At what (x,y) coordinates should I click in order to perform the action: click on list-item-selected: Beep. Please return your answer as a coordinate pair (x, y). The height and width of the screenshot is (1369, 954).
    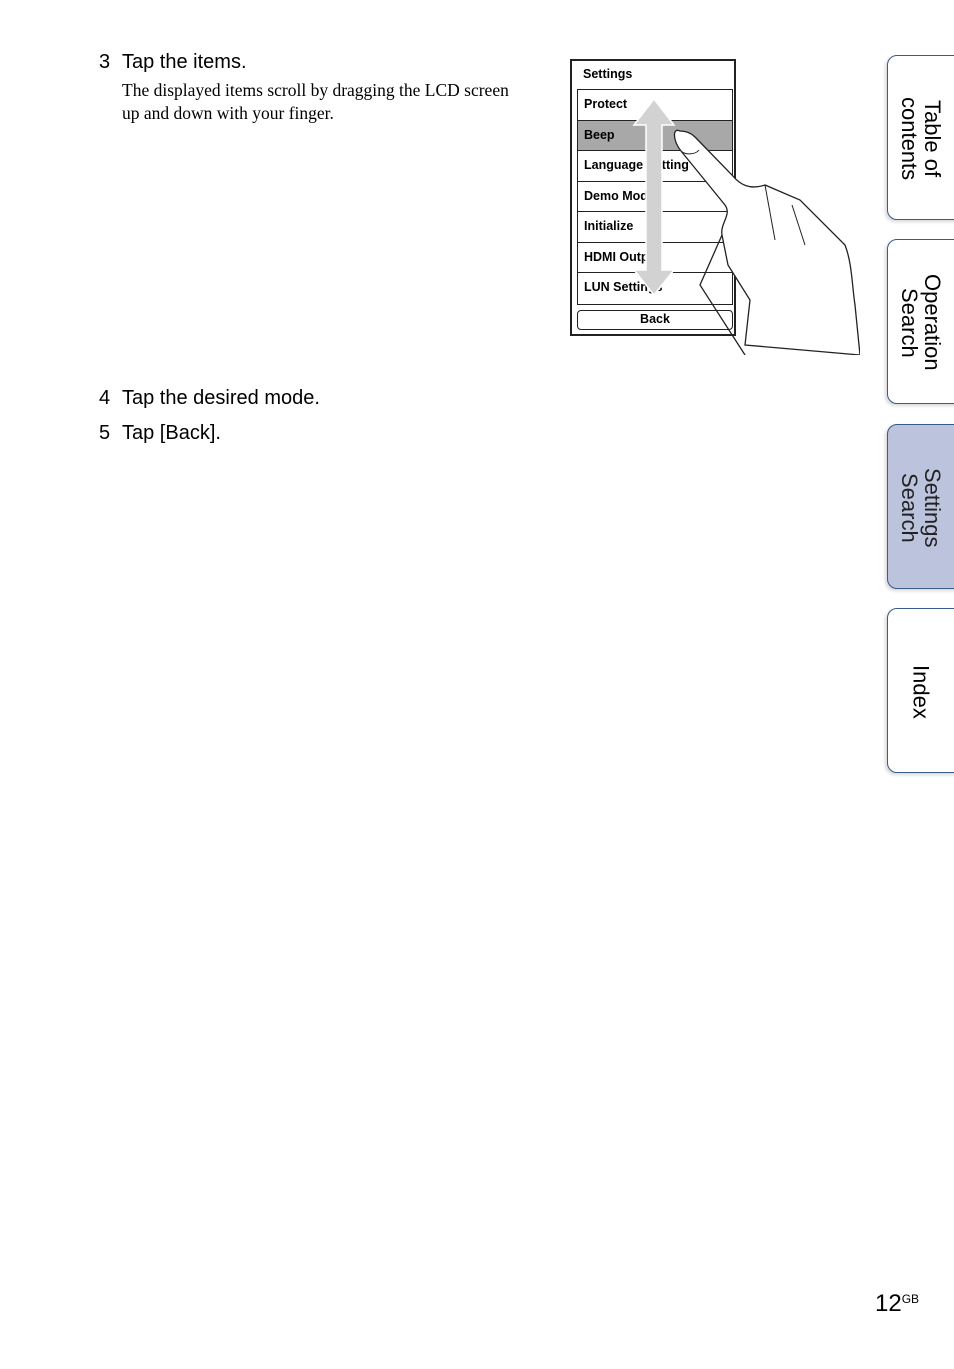
    Looking at the image, I should click on (655, 135).